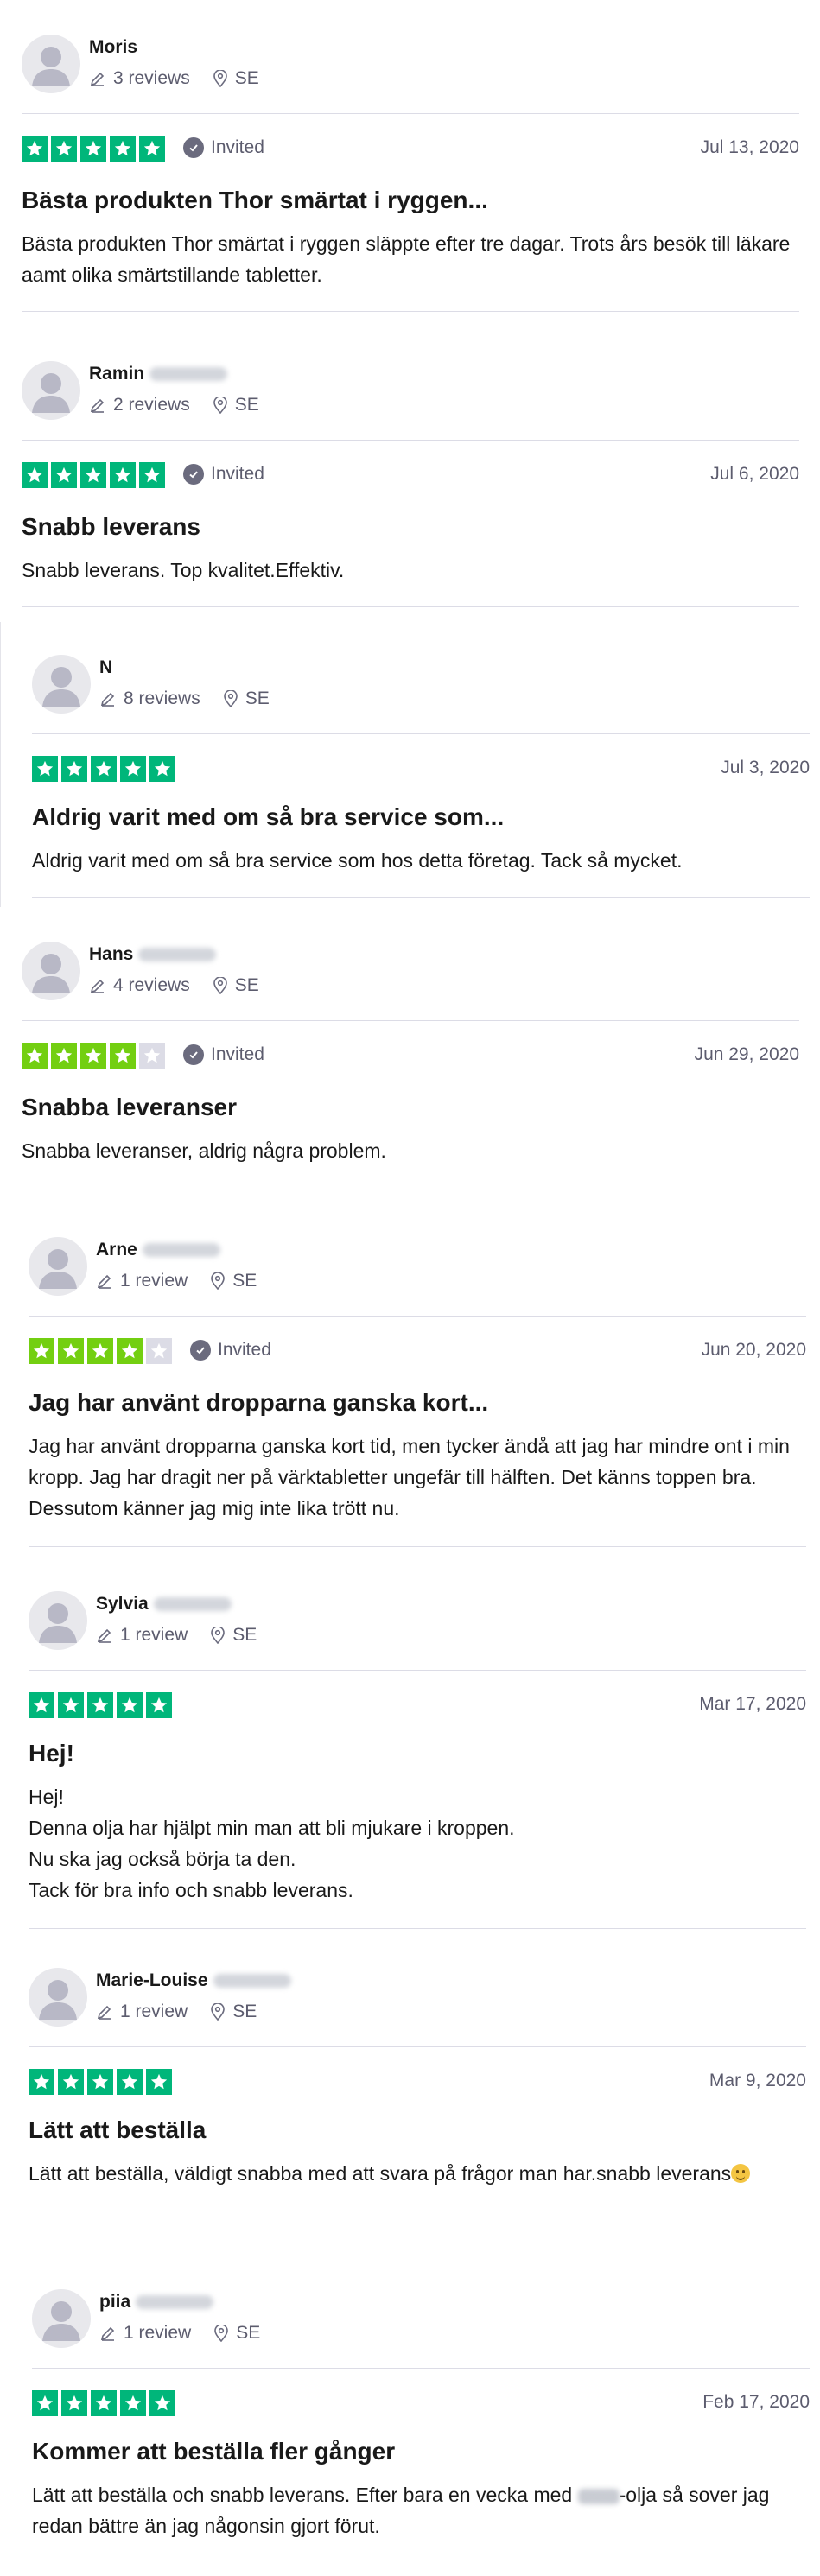 The width and height of the screenshot is (820, 2576). I want to click on review-date: Jul 13, 2020, so click(749, 147).